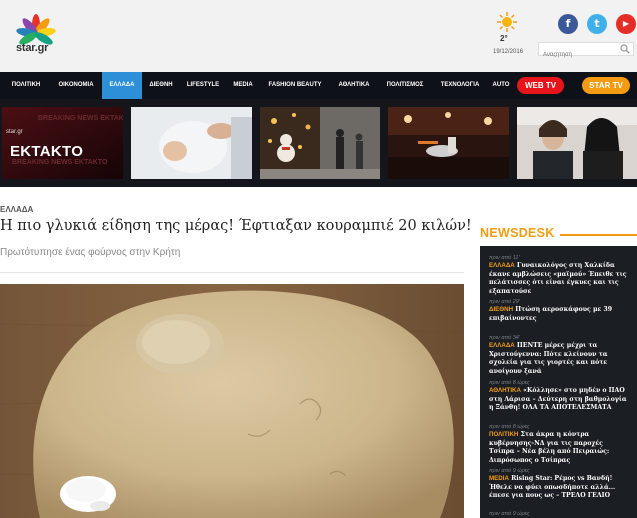 This screenshot has height=518, width=637. Describe the element at coordinates (122, 85) in the screenshot. I see `nav-item-ellada: ΕΛΛΑΔΑ` at that location.